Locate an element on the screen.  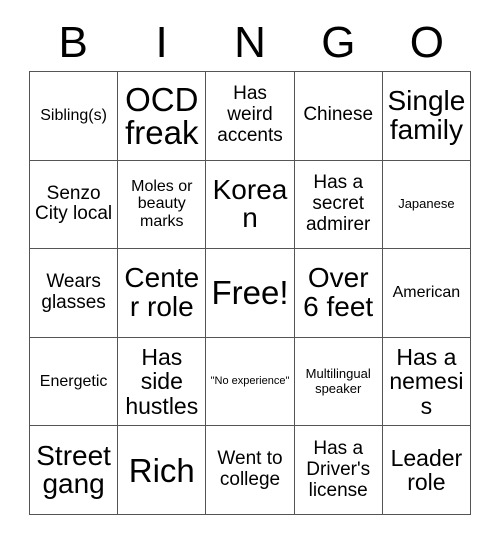
bingo-square: American is located at coordinates (426, 293).